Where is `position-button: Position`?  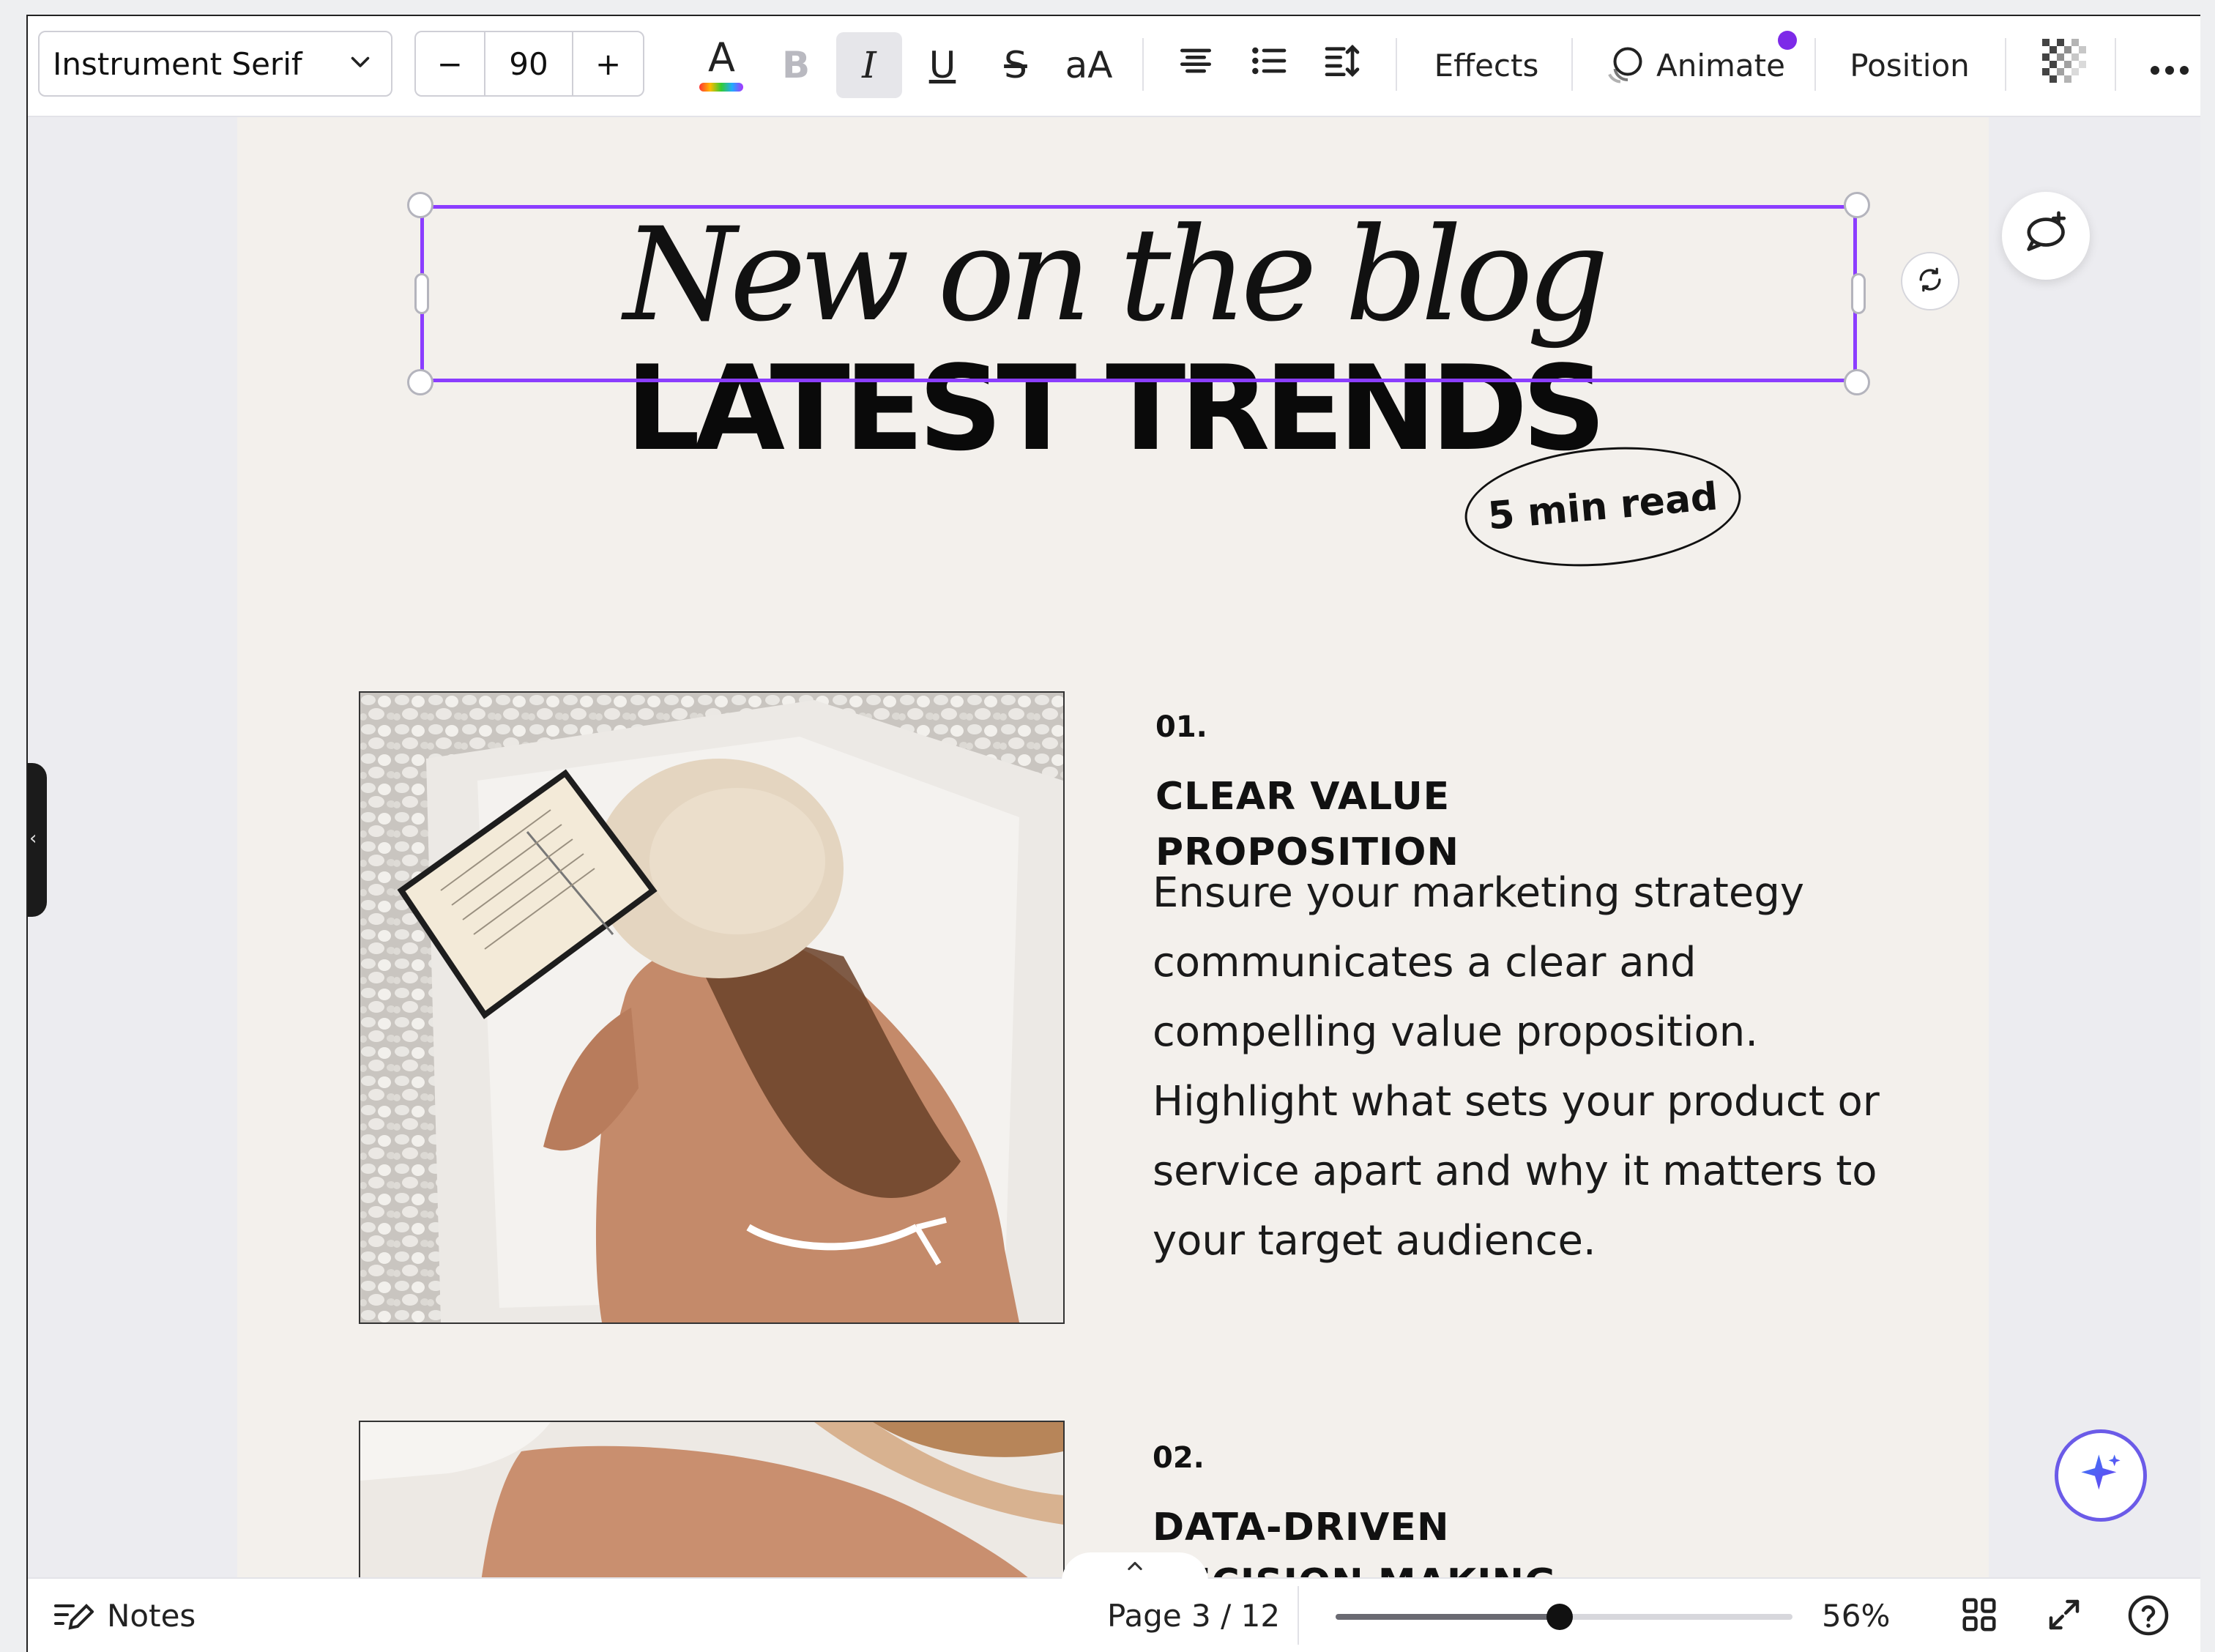
position-button: Position is located at coordinates (1910, 65).